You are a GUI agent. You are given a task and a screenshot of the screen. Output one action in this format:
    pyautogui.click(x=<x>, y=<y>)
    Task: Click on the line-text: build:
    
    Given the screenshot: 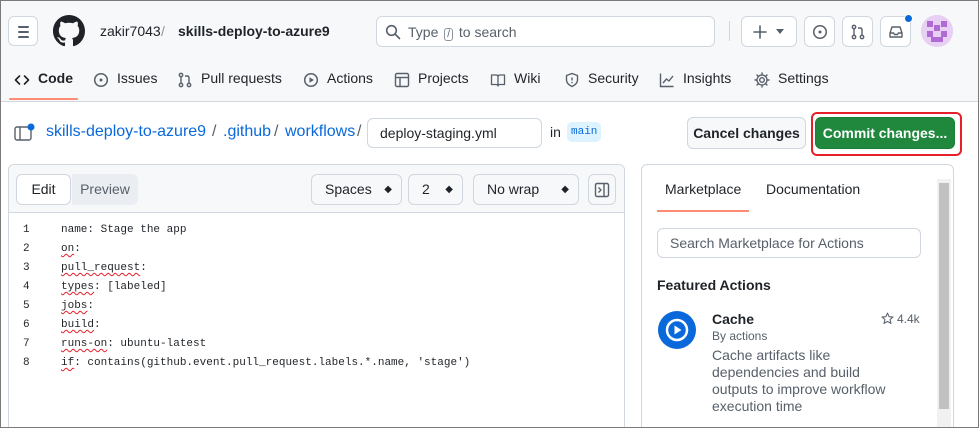 What is the action you would take?
    pyautogui.click(x=81, y=325)
    